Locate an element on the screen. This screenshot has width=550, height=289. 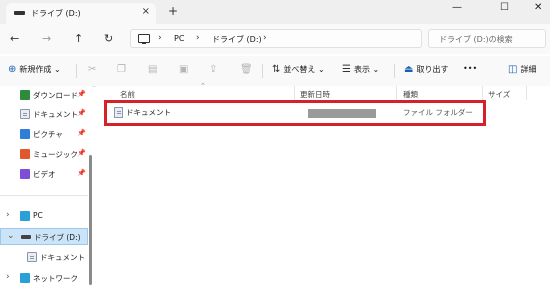
sidebar-item-label: ドライブ (D:) is located at coordinates (57, 237).